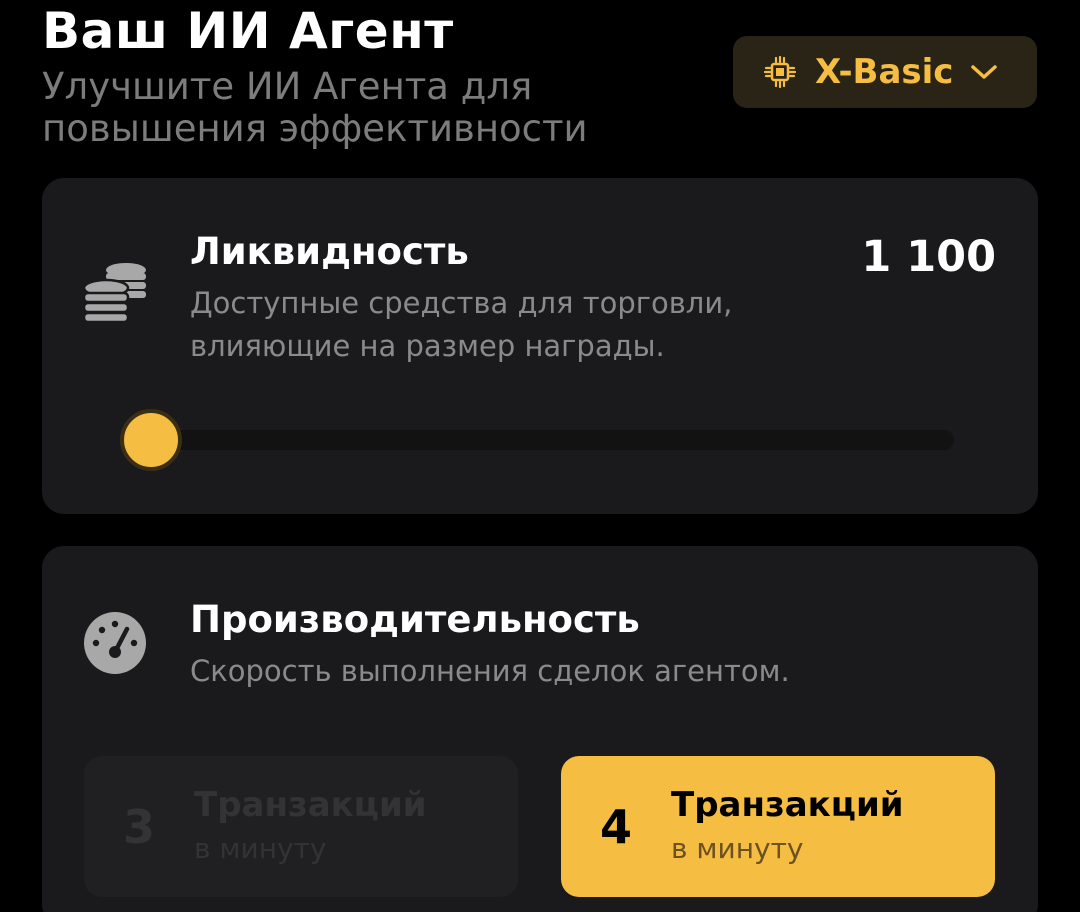  I want to click on plan-select-label: X-Basic, so click(884, 72).